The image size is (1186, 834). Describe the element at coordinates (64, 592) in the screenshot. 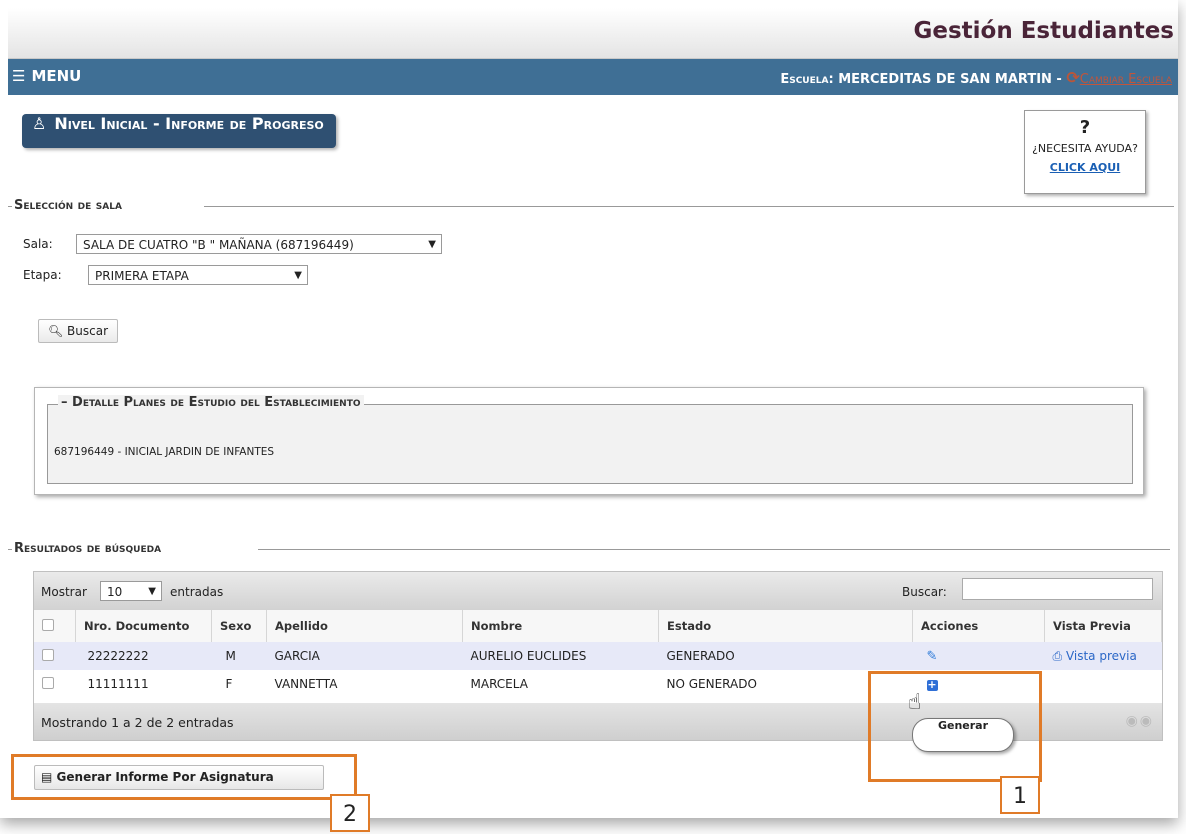

I see `mostrar-label: Mostrar` at that location.